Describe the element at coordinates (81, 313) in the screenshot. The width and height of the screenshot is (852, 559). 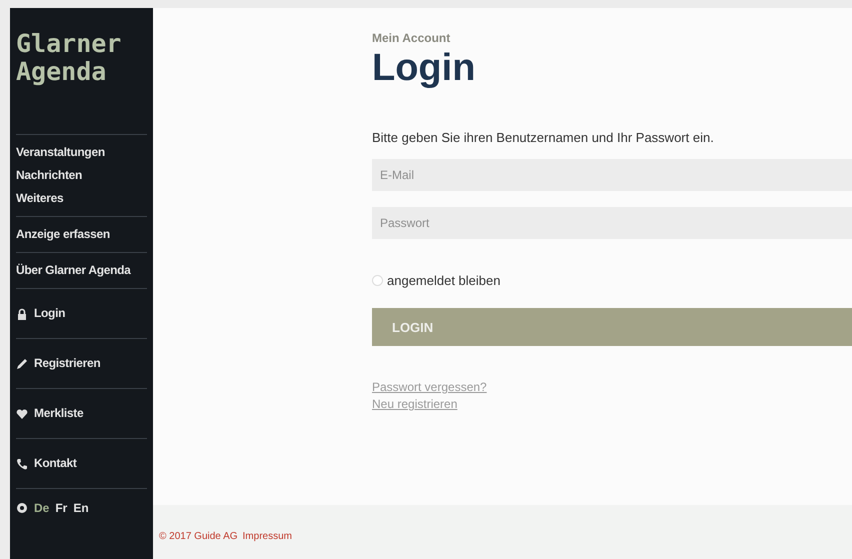
I see `nav-link: Login` at that location.